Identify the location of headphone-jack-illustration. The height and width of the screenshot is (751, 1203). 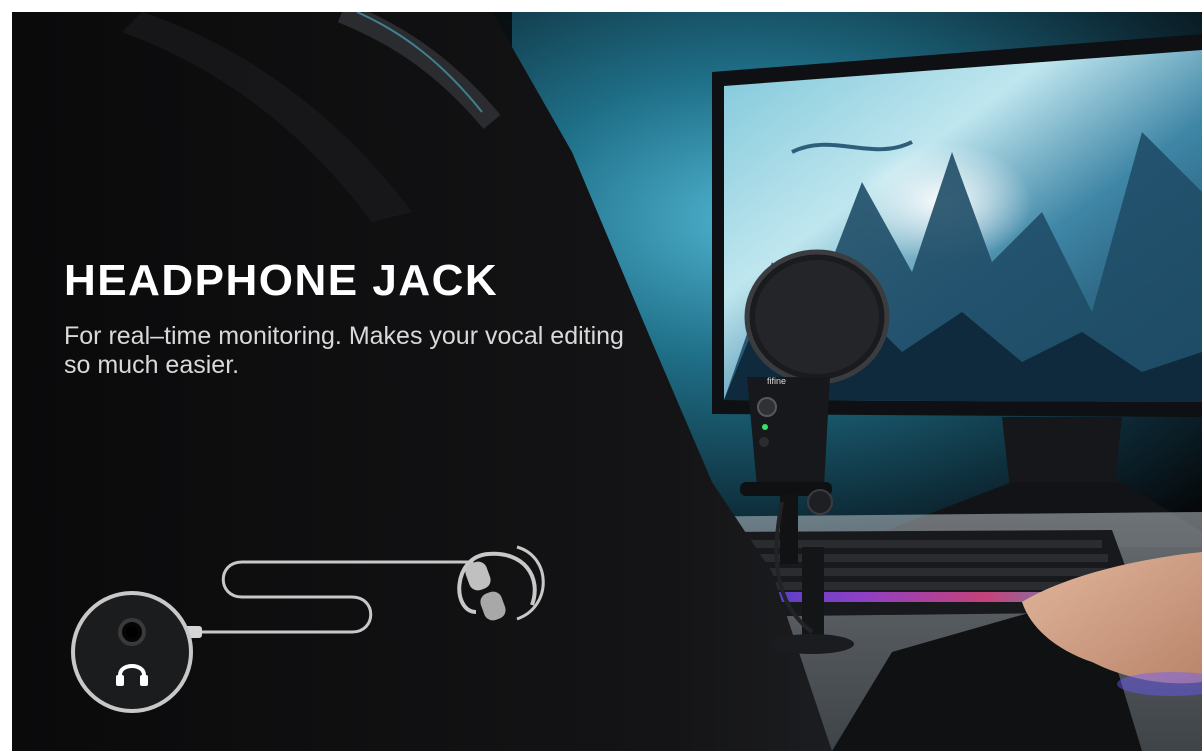
(308, 629).